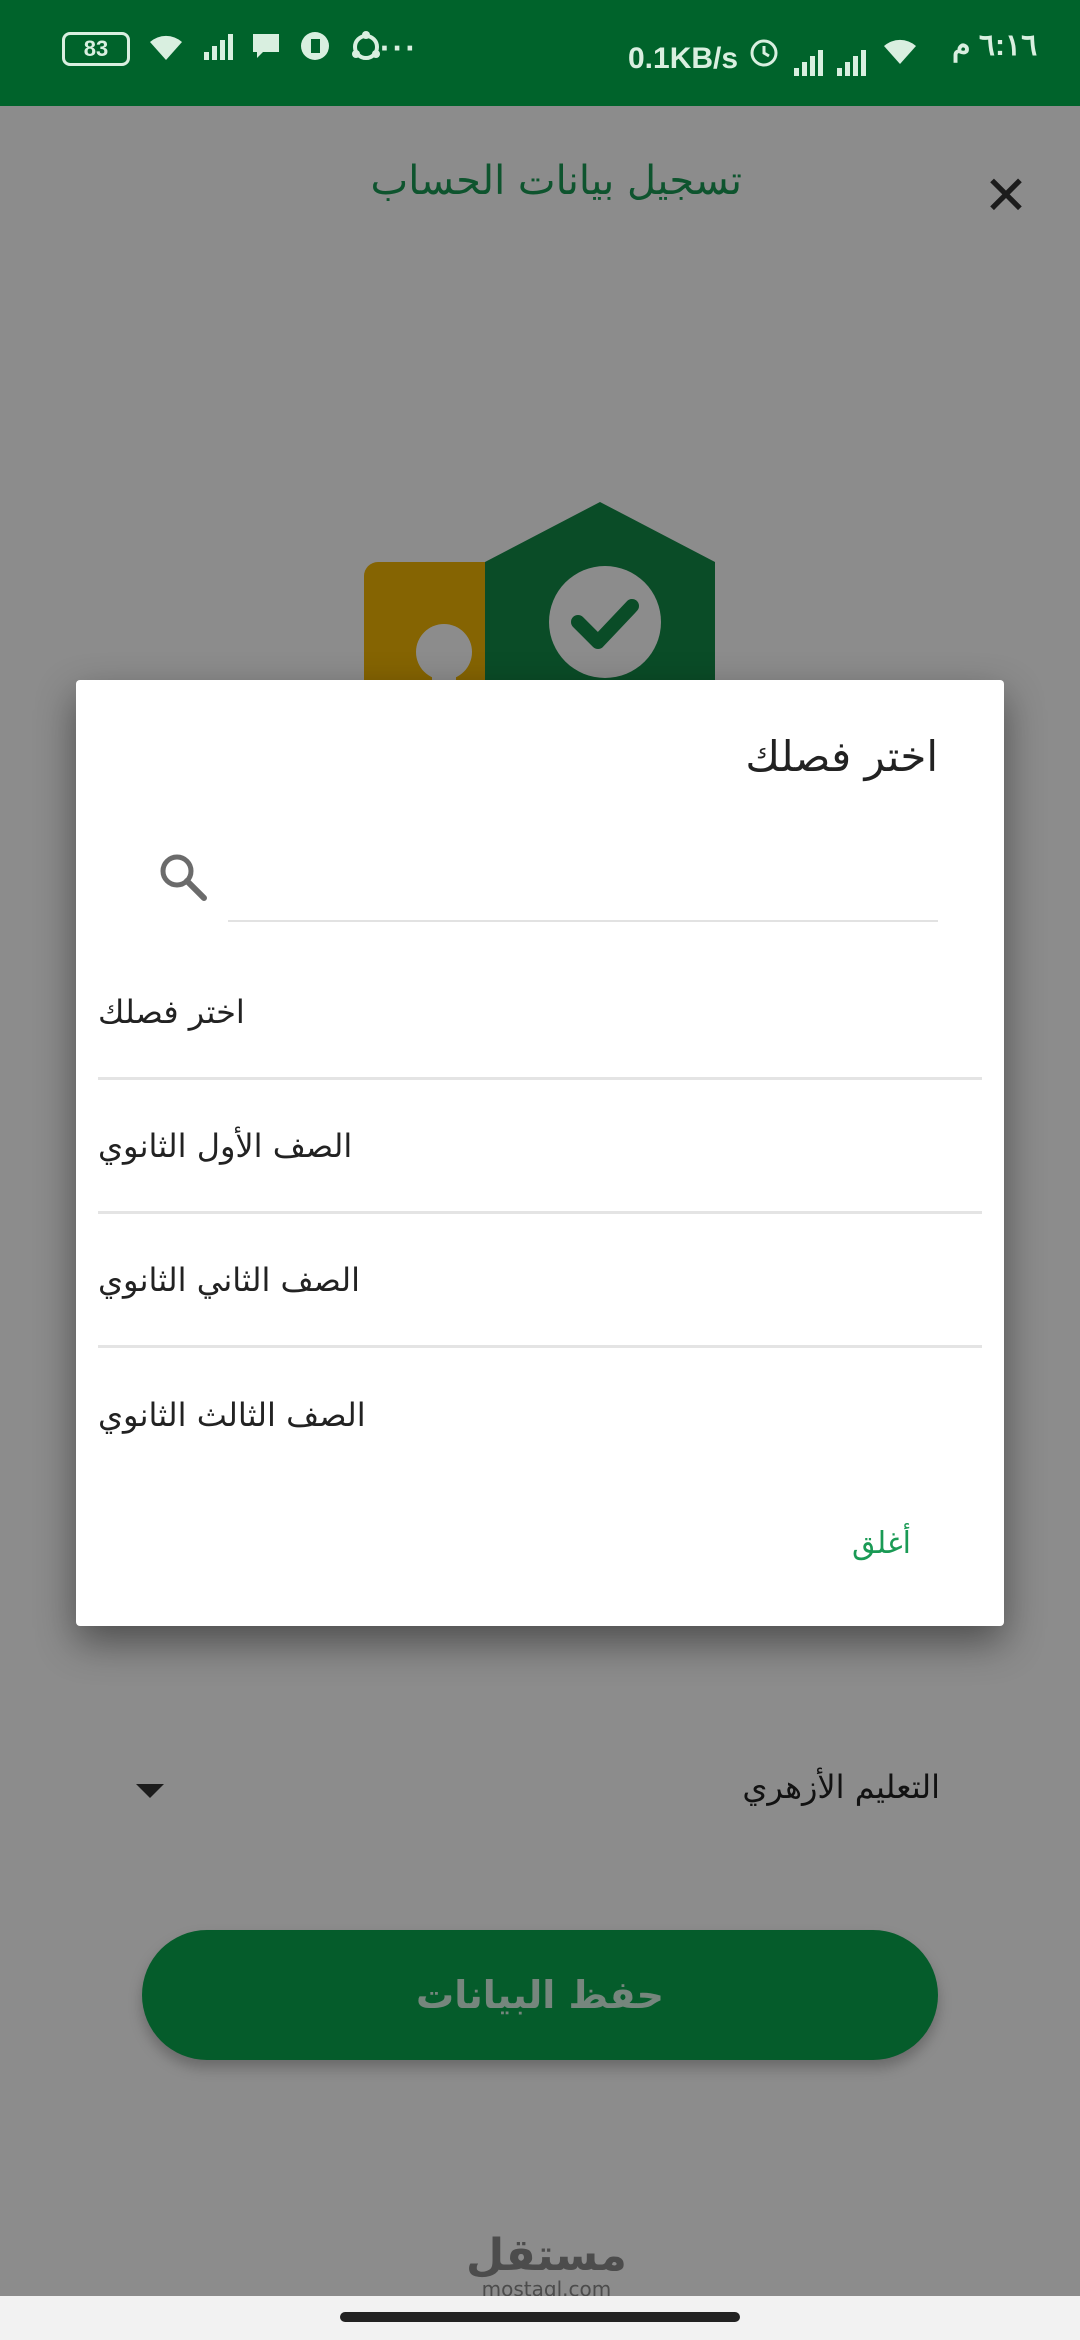 This screenshot has width=1080, height=2340. I want to click on battery-level: 83, so click(96, 48).